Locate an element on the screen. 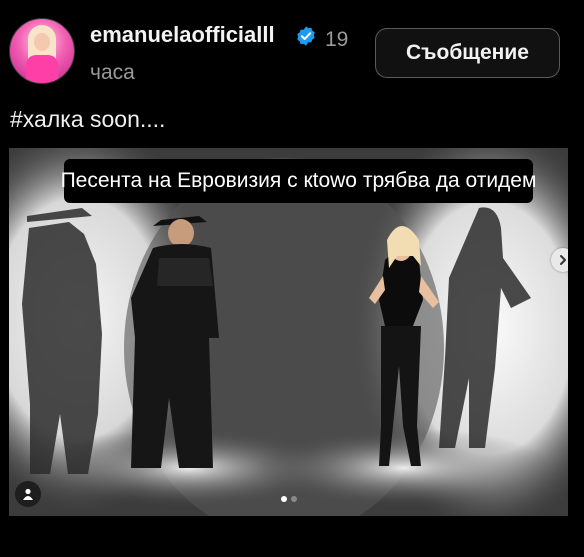  carousel-next-button is located at coordinates (559, 260).